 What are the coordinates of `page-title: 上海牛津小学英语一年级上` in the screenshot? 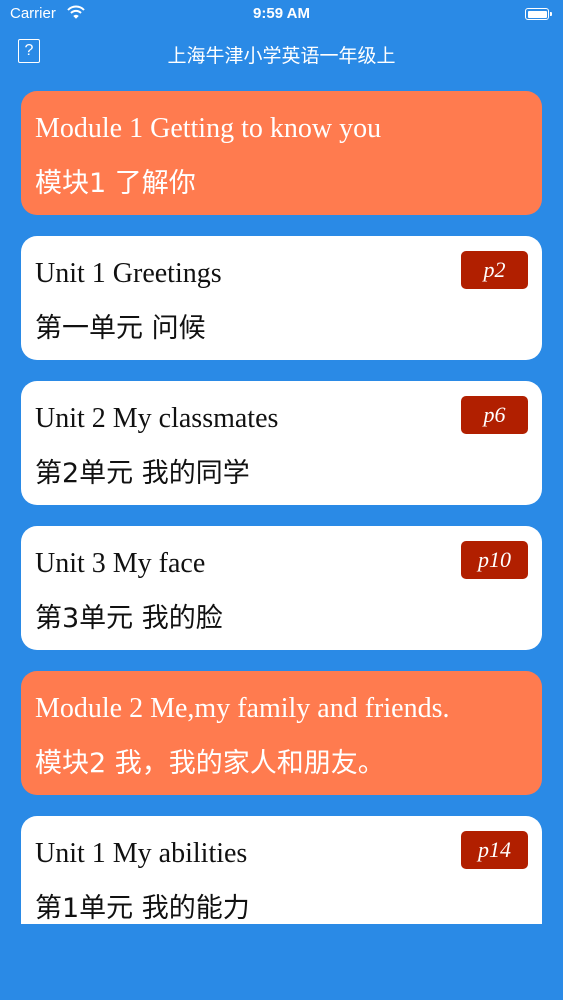 It's located at (281, 56).